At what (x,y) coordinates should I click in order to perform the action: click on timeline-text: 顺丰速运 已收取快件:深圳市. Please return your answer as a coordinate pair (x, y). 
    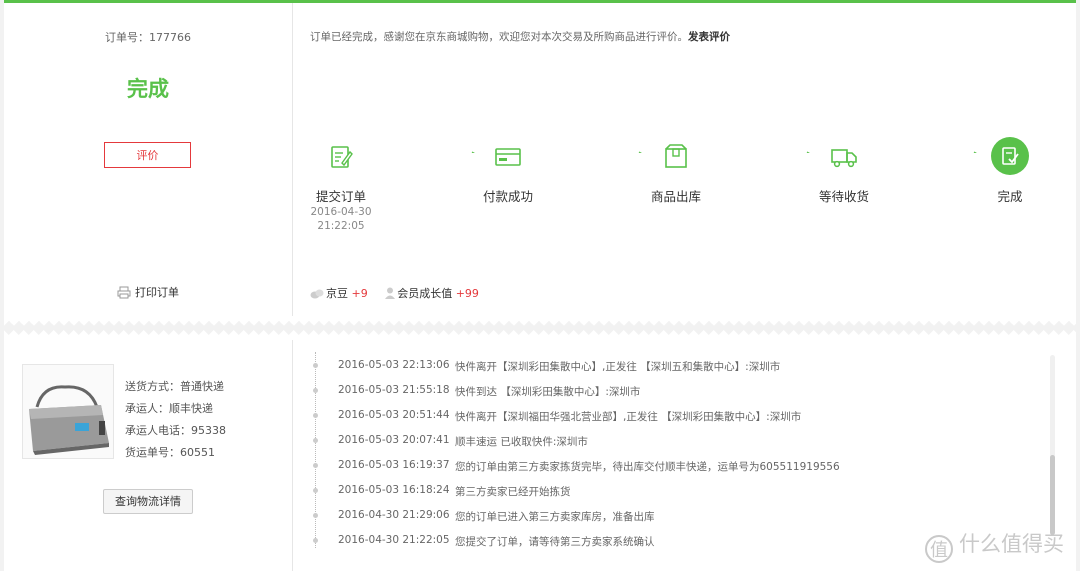
    Looking at the image, I should click on (521, 442).